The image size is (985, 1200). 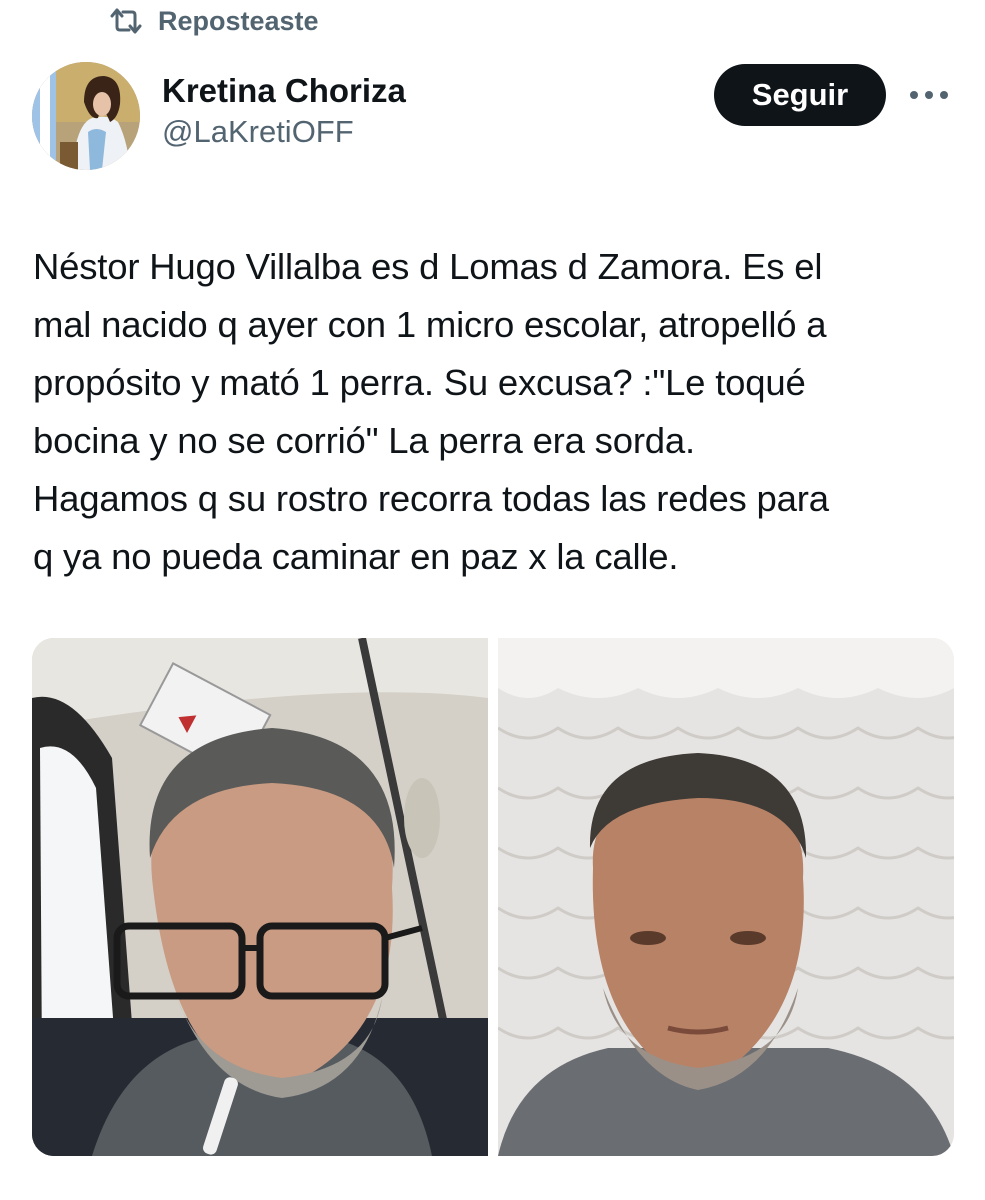 I want to click on more-options-button, so click(x=929, y=95).